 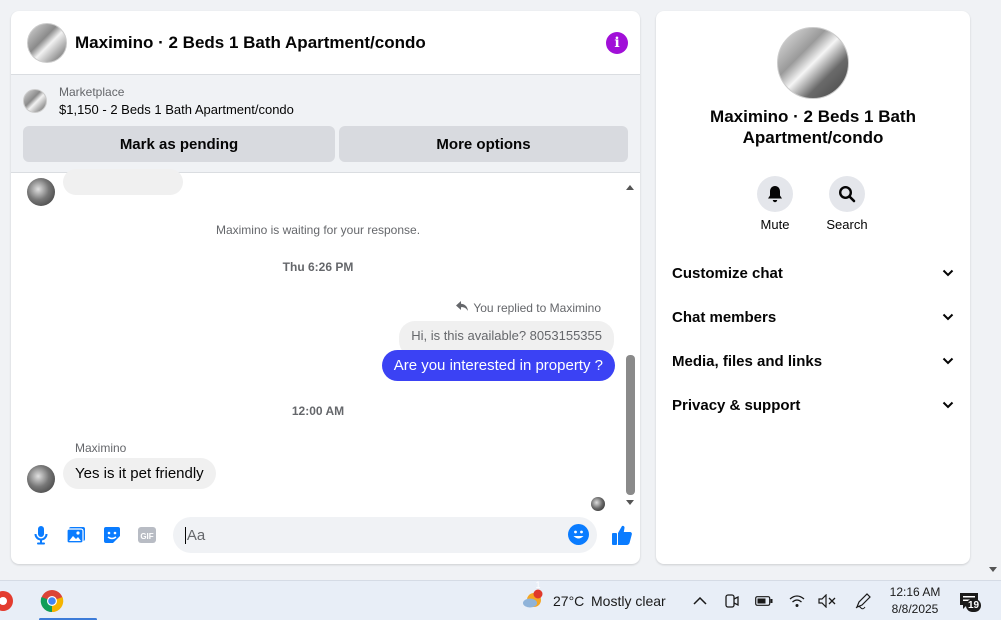 I want to click on message-scrollbar, so click(x=630, y=344).